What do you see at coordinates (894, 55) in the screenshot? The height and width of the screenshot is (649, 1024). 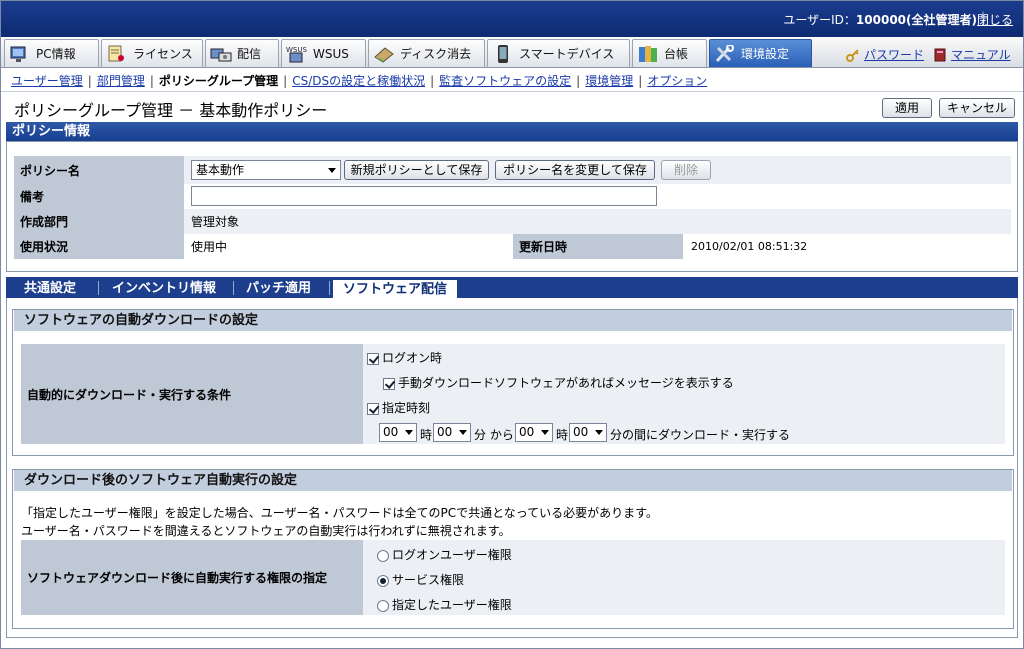 I see `password-link-label: パスワード` at bounding box center [894, 55].